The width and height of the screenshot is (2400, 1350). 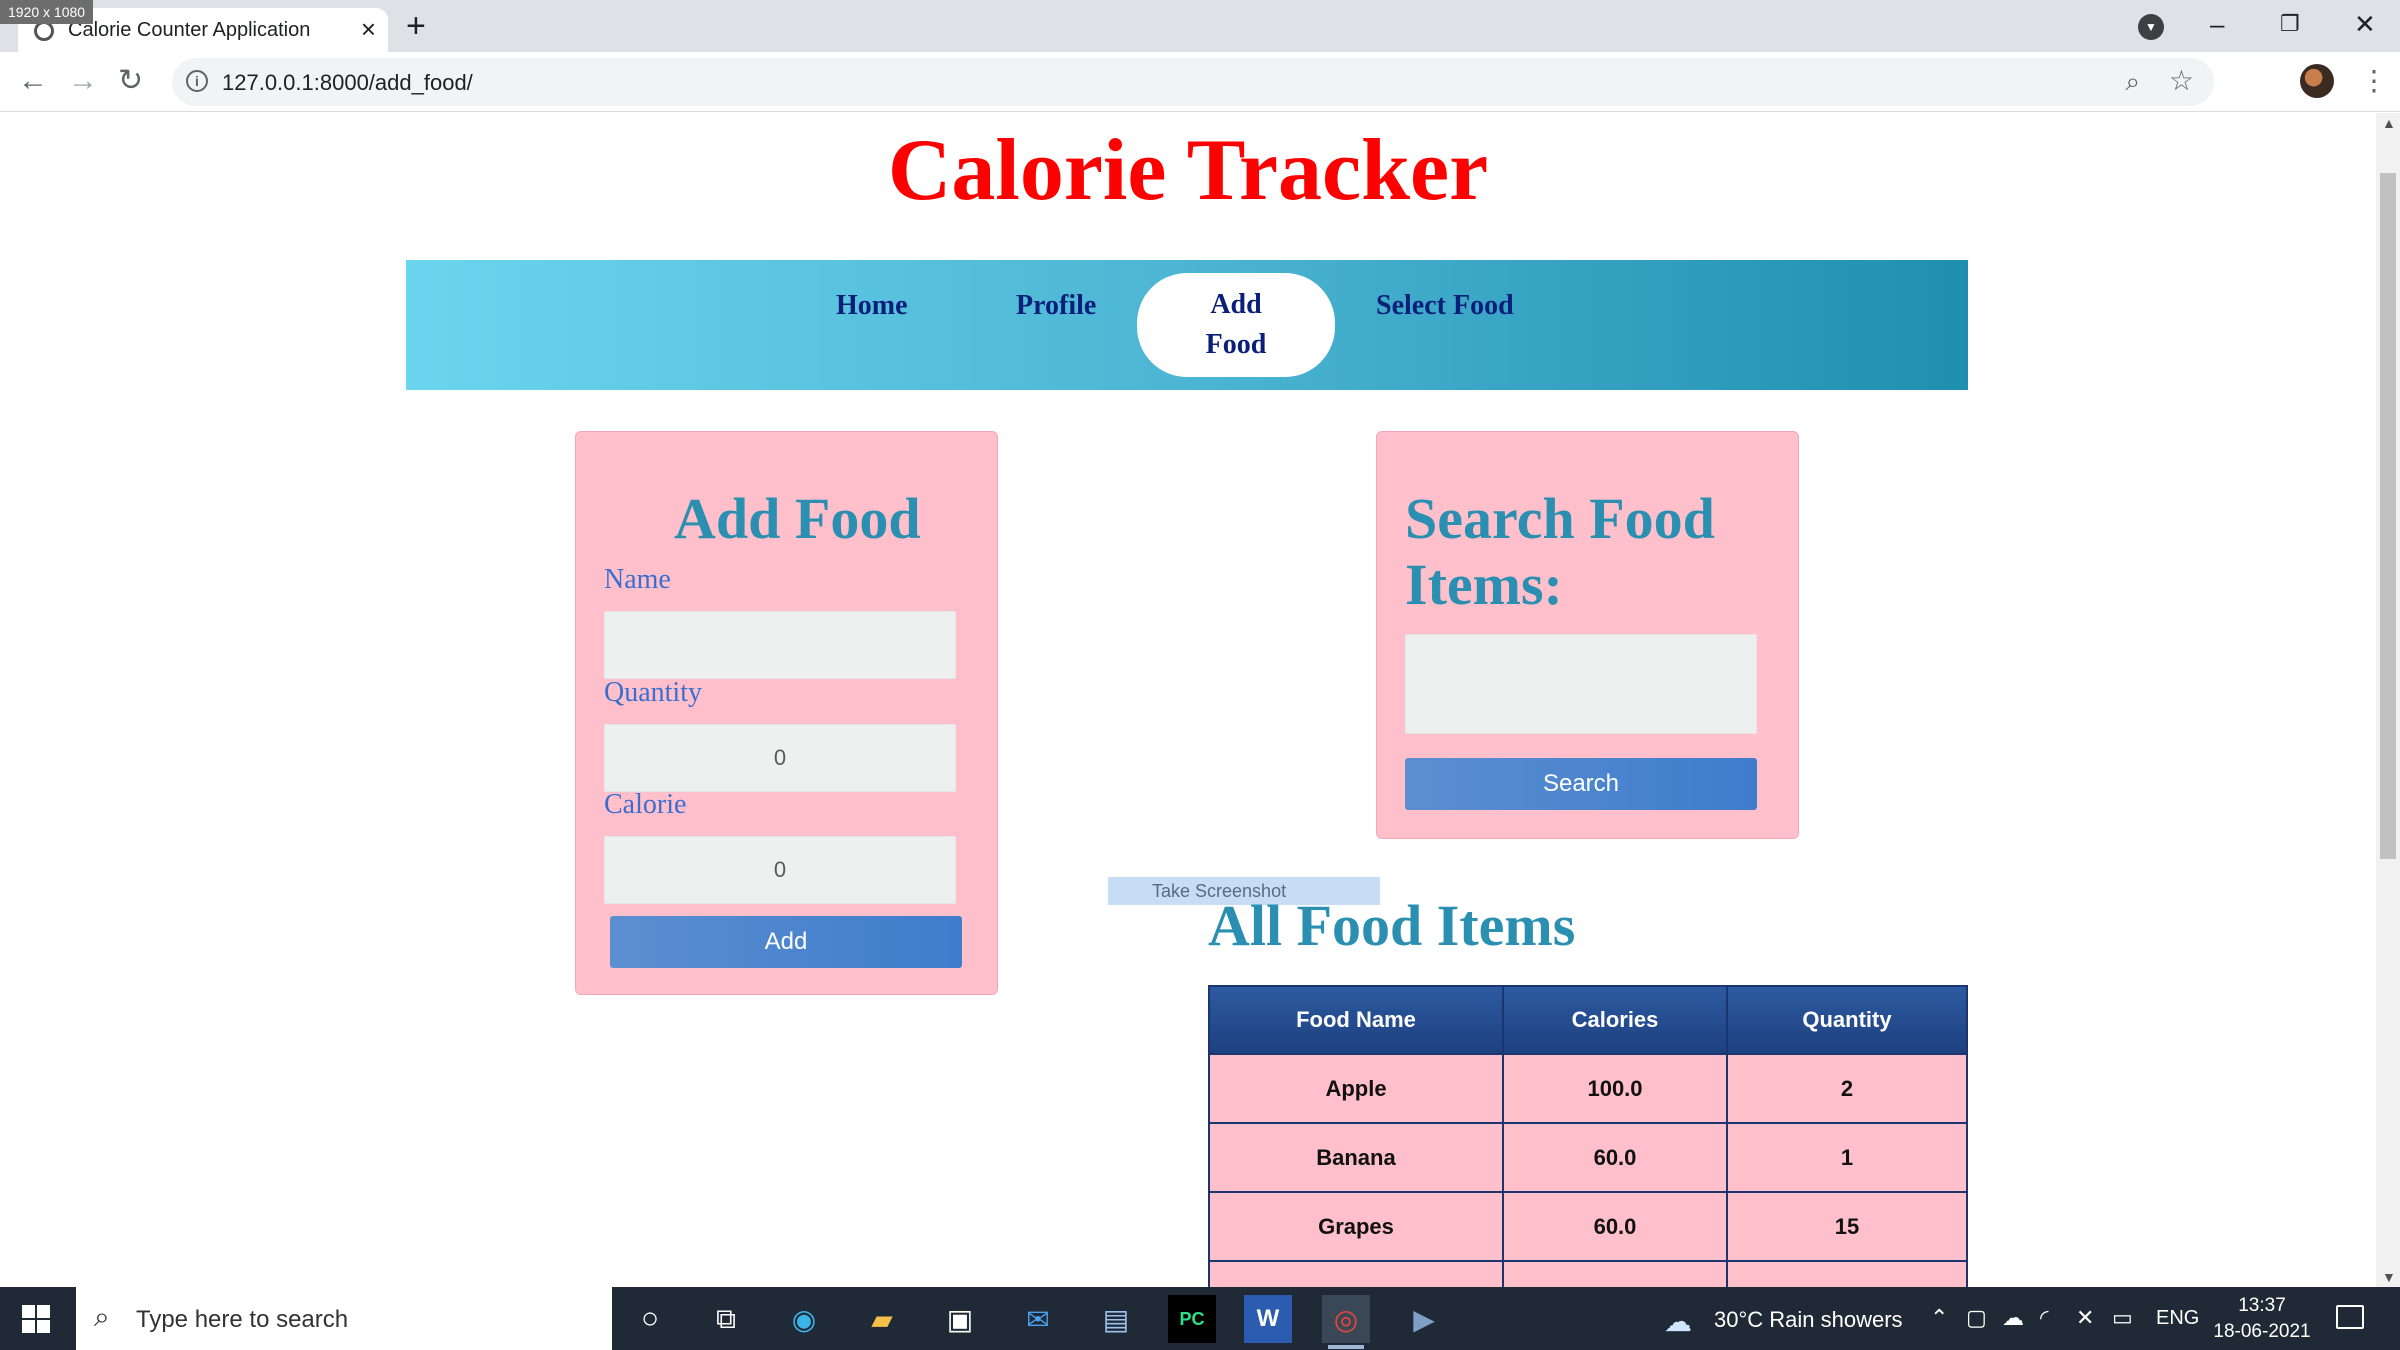 I want to click on site-info-icon: i, so click(x=197, y=81).